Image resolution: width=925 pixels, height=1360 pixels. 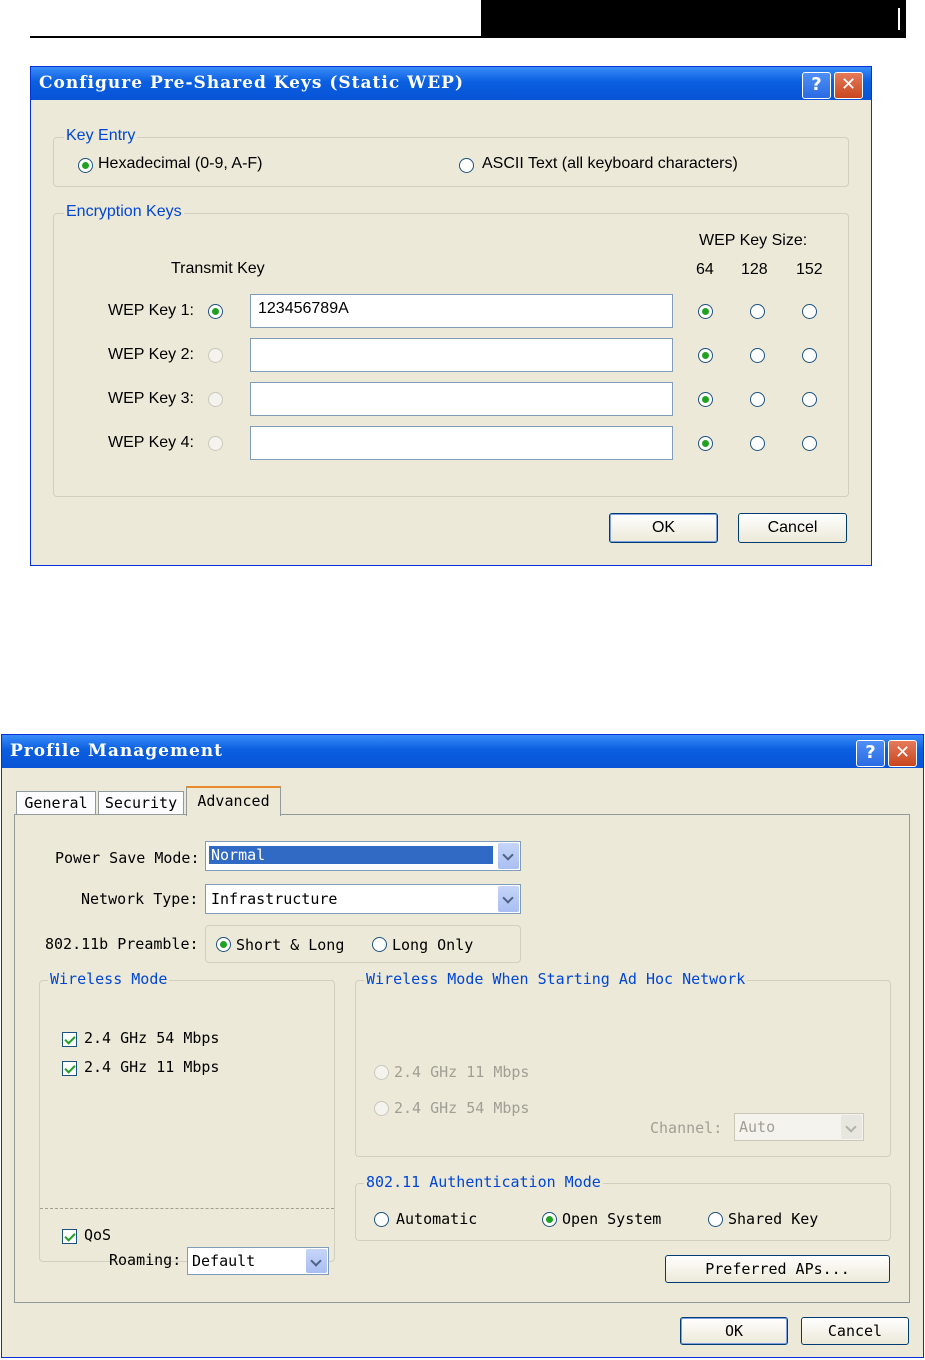 I want to click on wep-key-2-transmit-radio, so click(x=215, y=355).